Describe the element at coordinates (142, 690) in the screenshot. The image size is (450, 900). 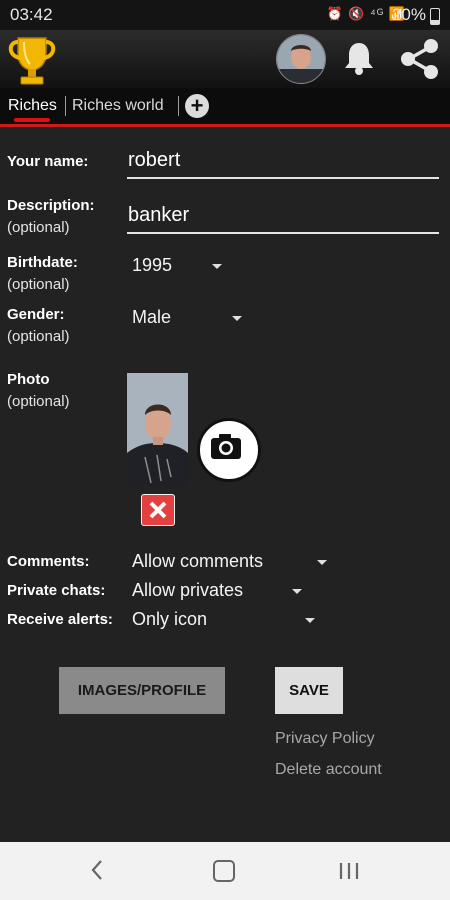
I see `images-profile-button: IMAGES/PROFILE` at that location.